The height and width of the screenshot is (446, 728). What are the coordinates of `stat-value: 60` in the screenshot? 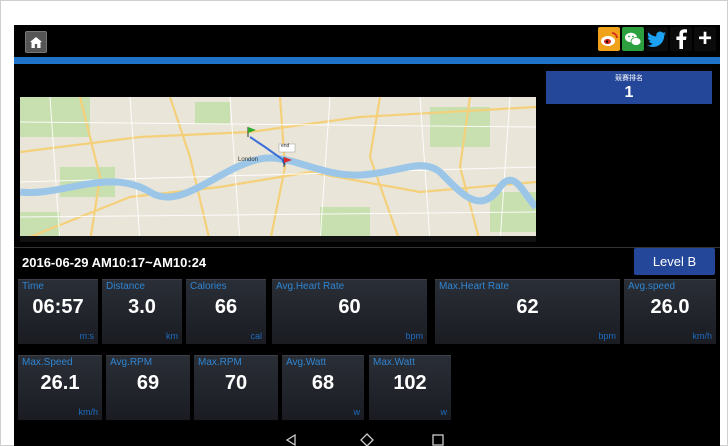 It's located at (349, 307).